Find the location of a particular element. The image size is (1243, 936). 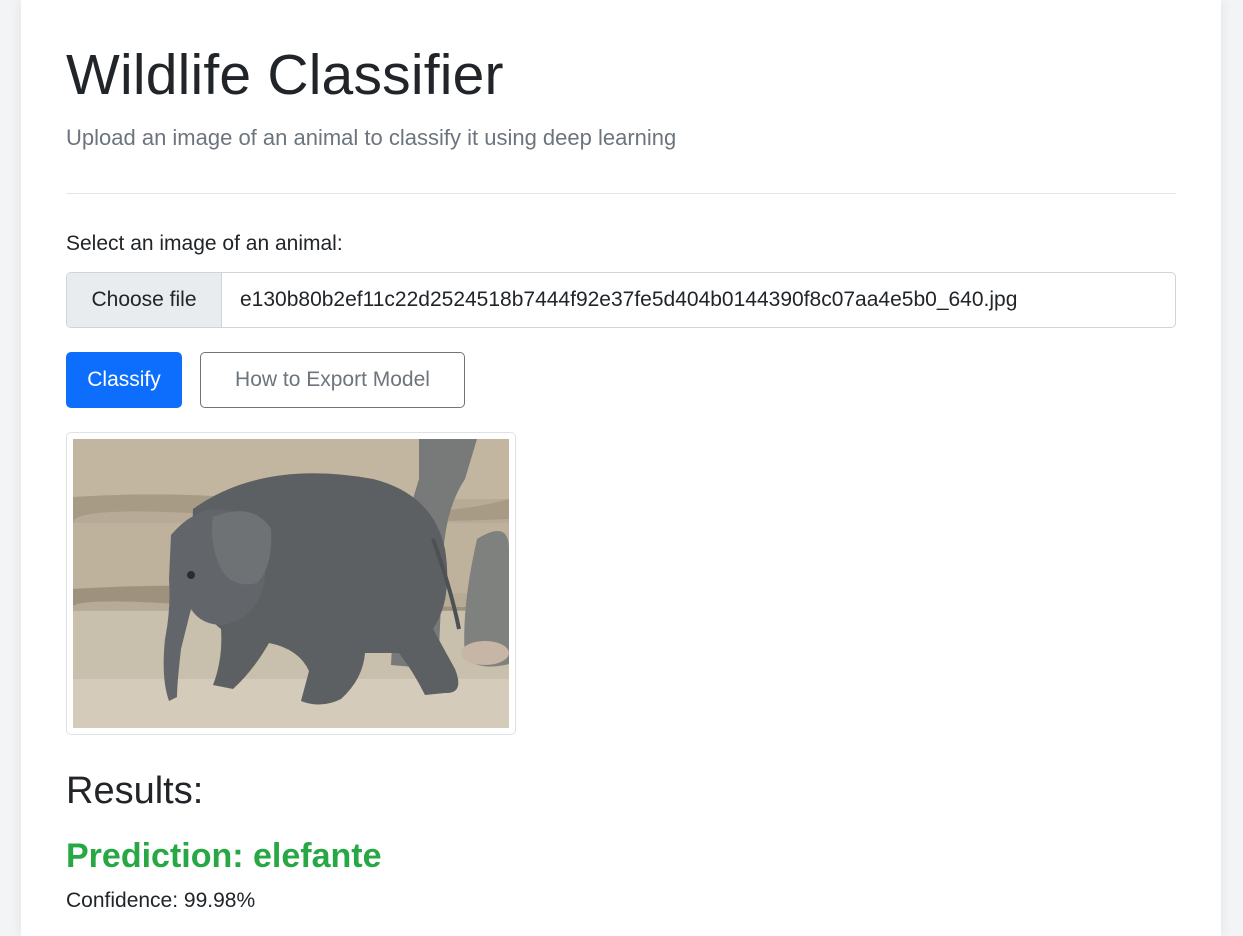

classify-button: Classify is located at coordinates (124, 380).